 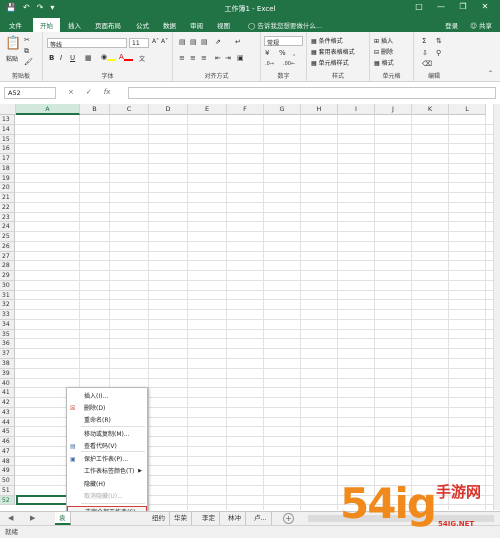 What do you see at coordinates (7, 344) in the screenshot?
I see `row-header: 36` at bounding box center [7, 344].